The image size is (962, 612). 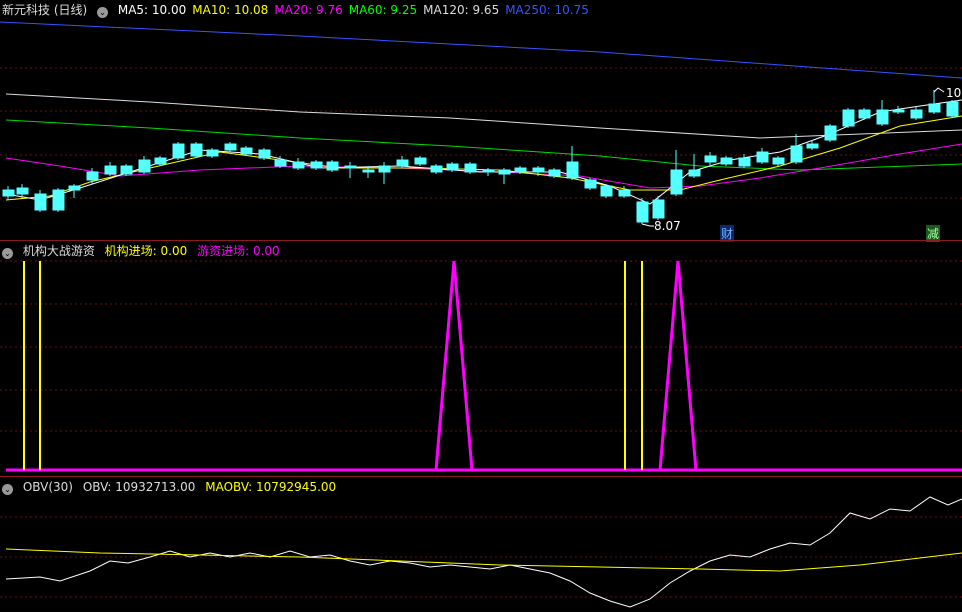 What do you see at coordinates (483, 560) in the screenshot?
I see `maobv-line` at bounding box center [483, 560].